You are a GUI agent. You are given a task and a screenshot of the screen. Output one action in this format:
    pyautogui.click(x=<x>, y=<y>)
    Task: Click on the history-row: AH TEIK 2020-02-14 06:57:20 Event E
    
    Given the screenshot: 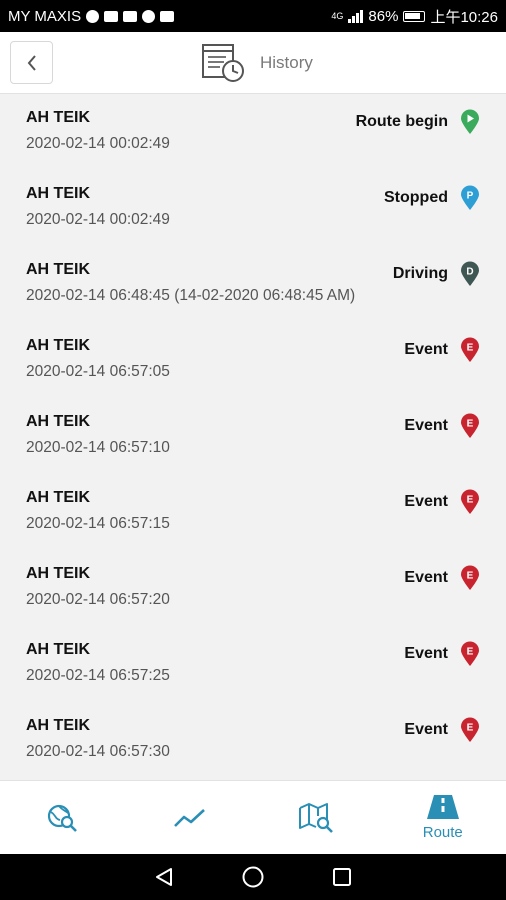 What is the action you would take?
    pyautogui.click(x=253, y=589)
    